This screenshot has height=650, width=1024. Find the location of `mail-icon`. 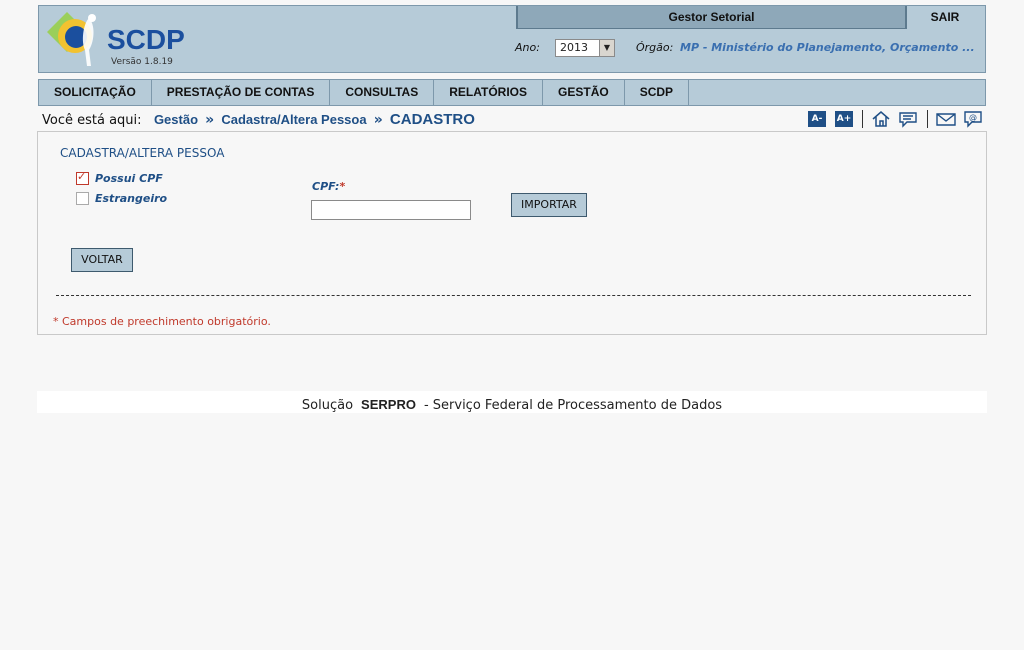

mail-icon is located at coordinates (946, 119).